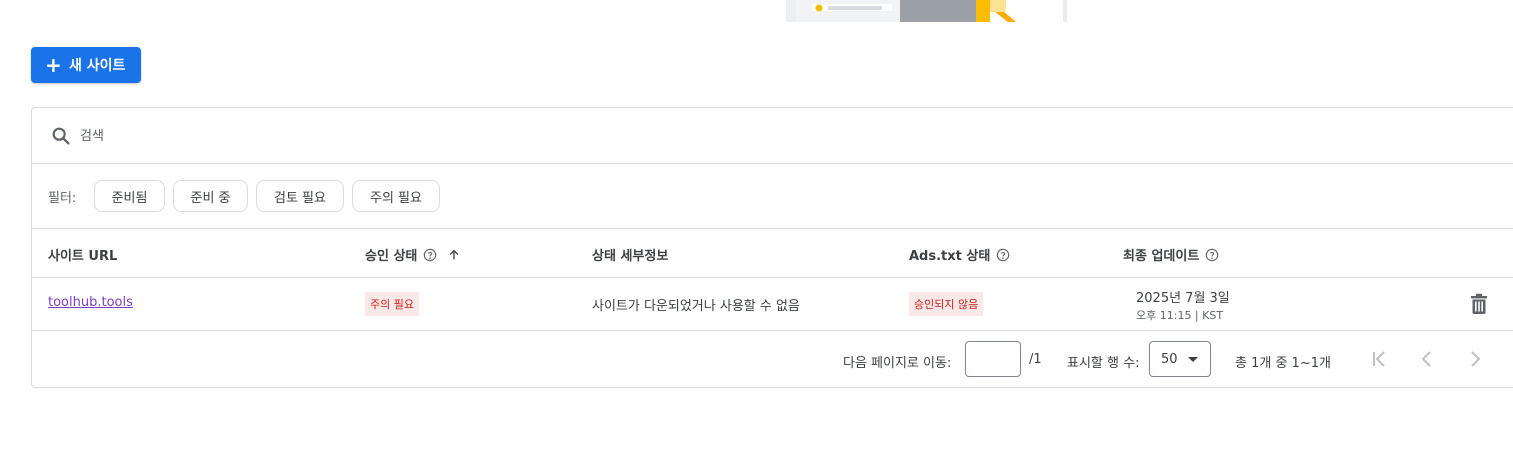 This screenshot has width=1513, height=463. I want to click on next-page-icon, so click(1475, 359).